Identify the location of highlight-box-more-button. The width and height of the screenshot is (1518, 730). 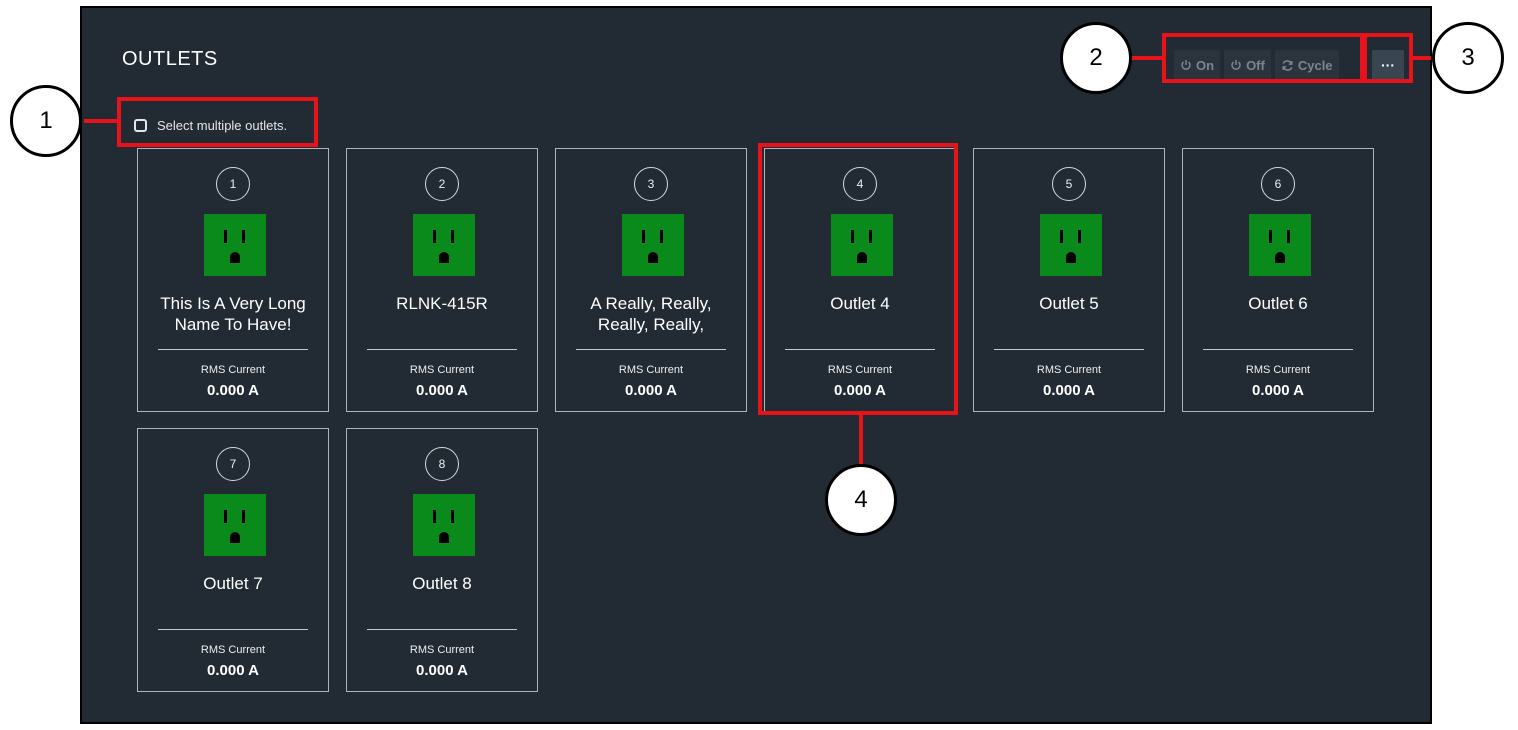
(1388, 58).